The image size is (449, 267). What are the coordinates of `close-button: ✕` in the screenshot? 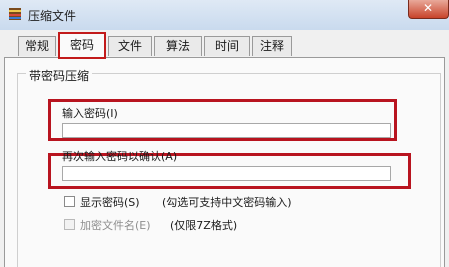 It's located at (428, 9).